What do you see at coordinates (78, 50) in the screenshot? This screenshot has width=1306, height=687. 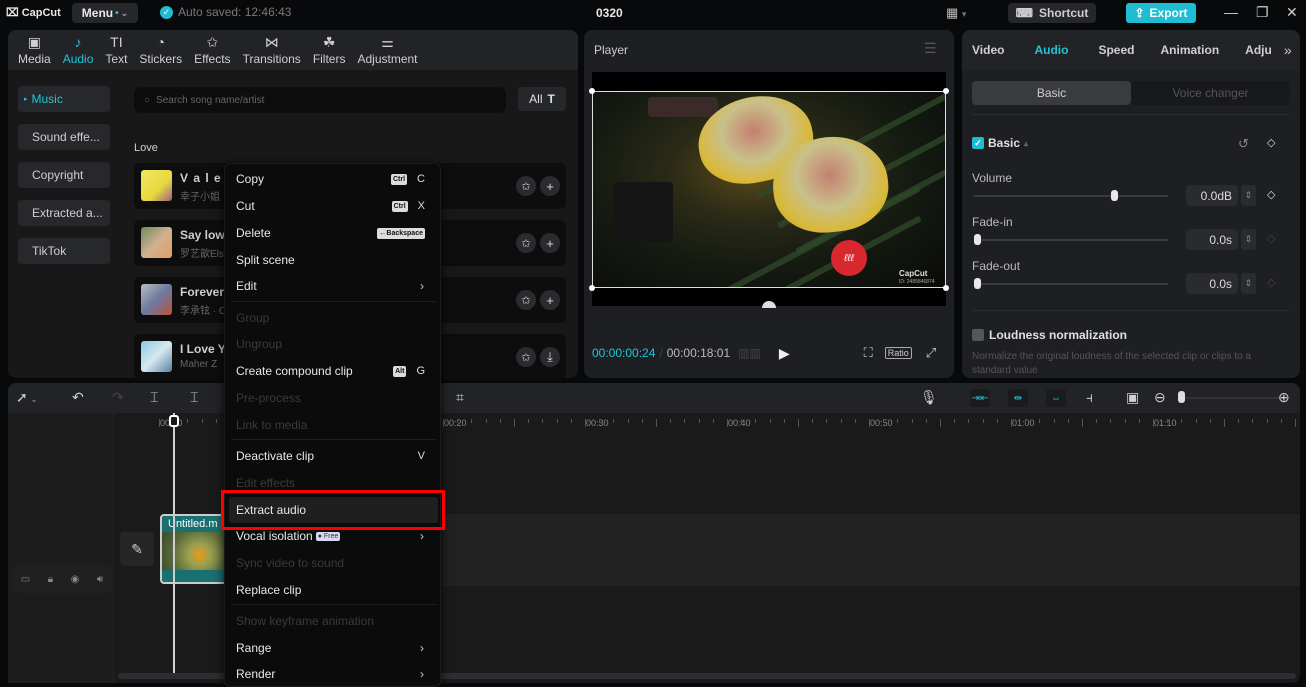 I see `tab-audio: ♪ Audio` at bounding box center [78, 50].